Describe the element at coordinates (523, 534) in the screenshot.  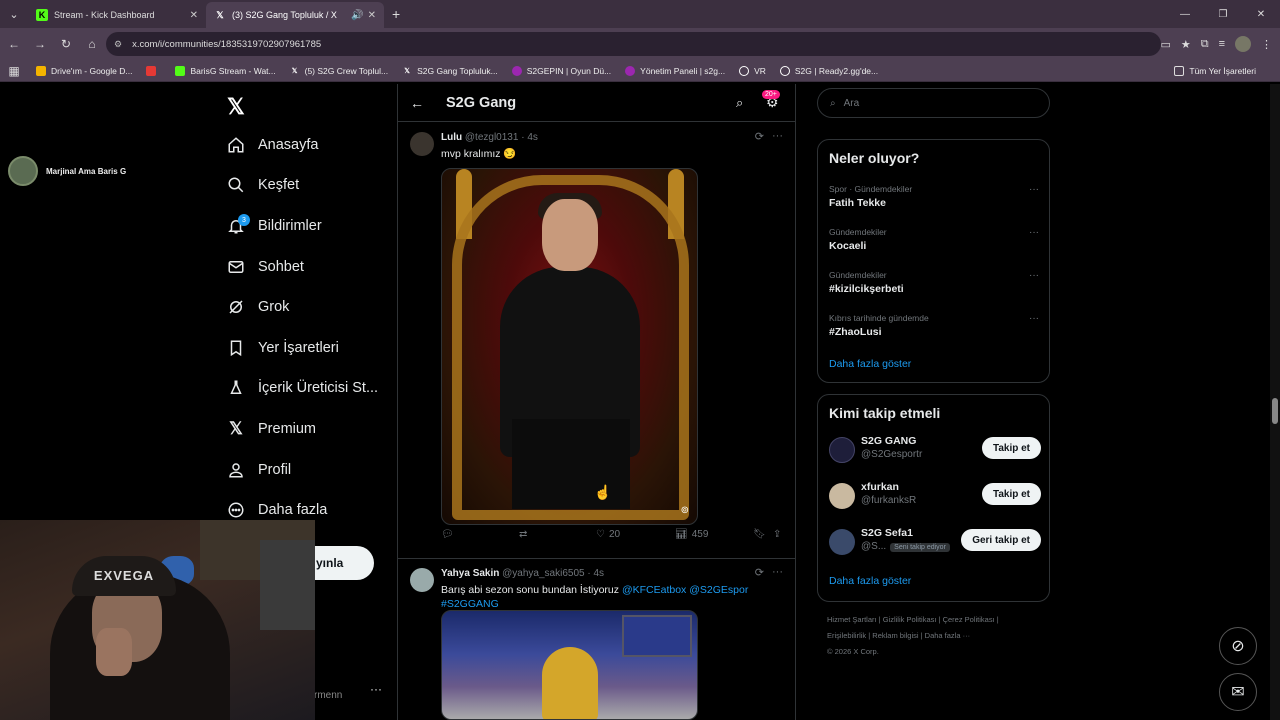
I see `repost-icon: ⇄` at that location.